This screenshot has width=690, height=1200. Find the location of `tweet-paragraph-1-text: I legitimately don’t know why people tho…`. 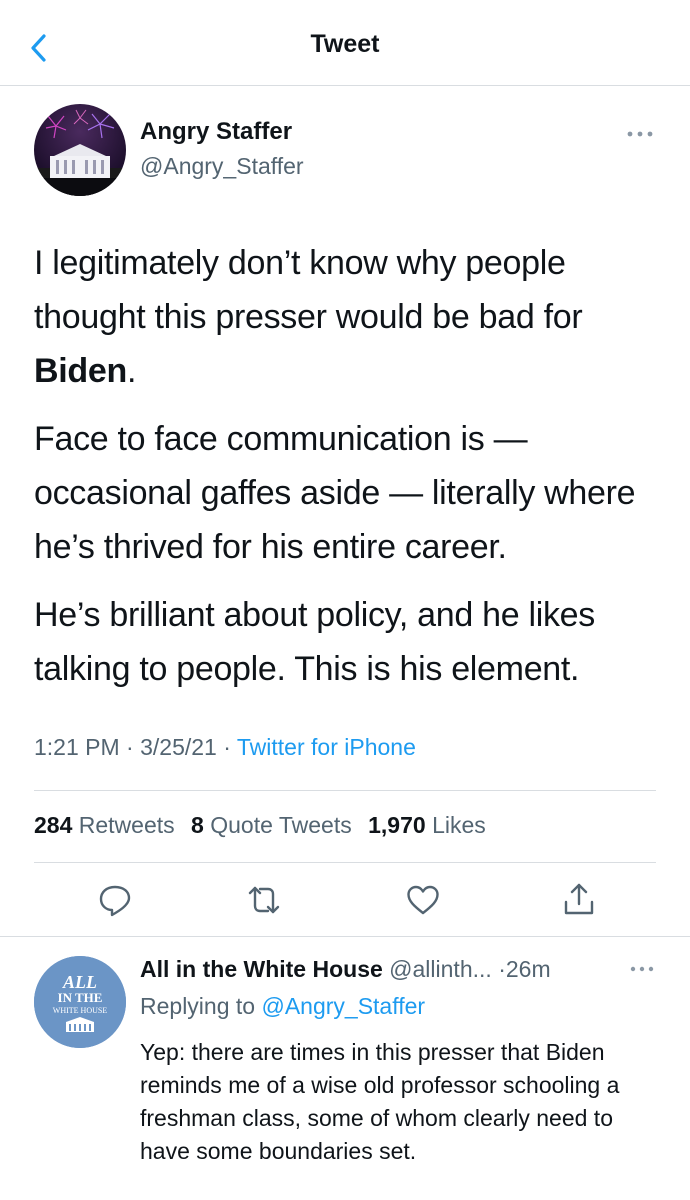

tweet-paragraph-1-text: I legitimately don’t know why people tho… is located at coordinates (308, 290).